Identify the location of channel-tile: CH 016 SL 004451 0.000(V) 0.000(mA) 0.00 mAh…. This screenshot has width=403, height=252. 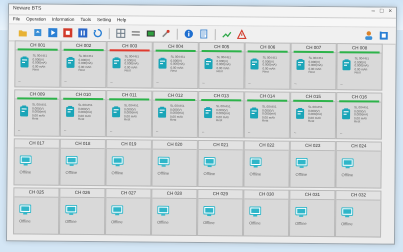
(359, 116).